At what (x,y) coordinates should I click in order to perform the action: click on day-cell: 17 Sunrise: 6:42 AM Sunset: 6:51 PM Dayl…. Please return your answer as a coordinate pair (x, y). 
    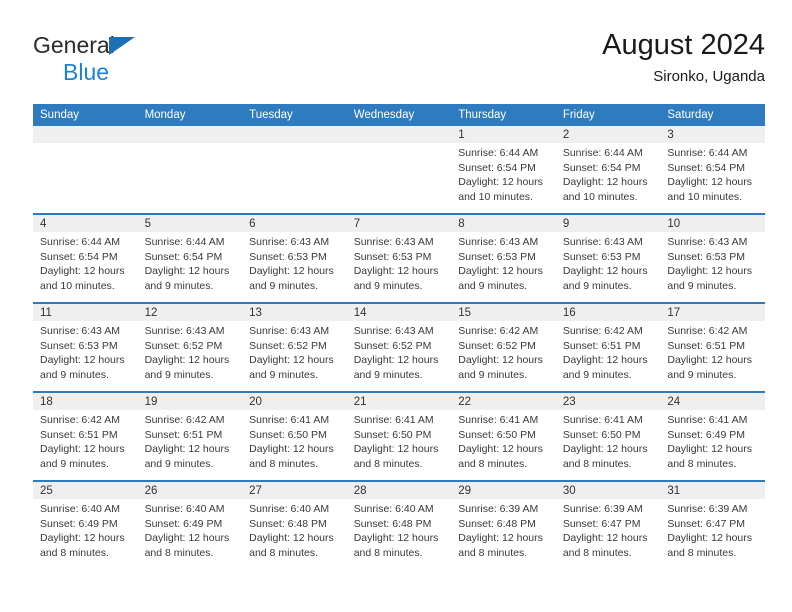
    Looking at the image, I should click on (712, 347).